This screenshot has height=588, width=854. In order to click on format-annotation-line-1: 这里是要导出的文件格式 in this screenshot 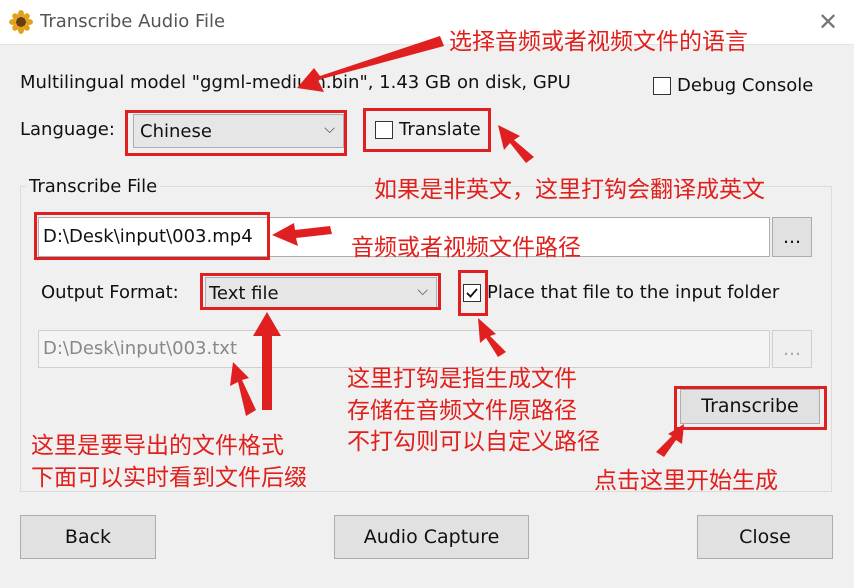, I will do `click(157, 446)`.